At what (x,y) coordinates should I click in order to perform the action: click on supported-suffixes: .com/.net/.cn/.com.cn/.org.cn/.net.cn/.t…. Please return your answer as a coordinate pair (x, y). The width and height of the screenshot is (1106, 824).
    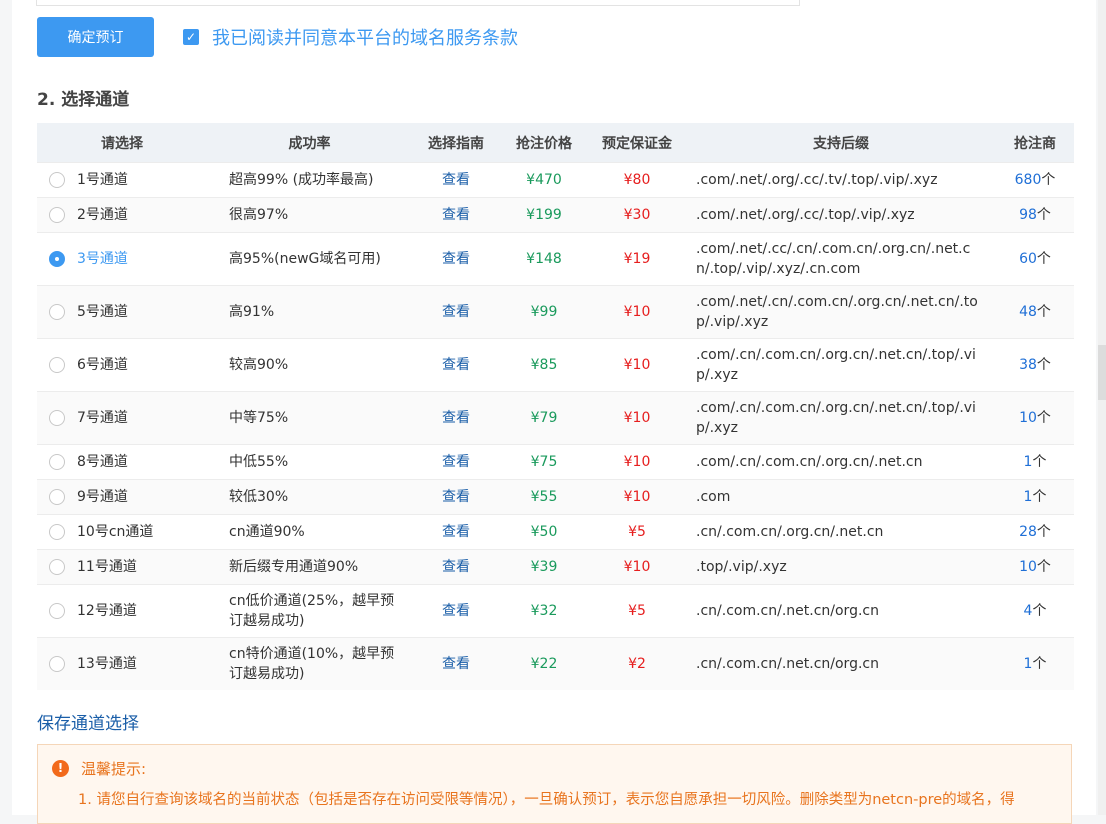
    Looking at the image, I should click on (841, 312).